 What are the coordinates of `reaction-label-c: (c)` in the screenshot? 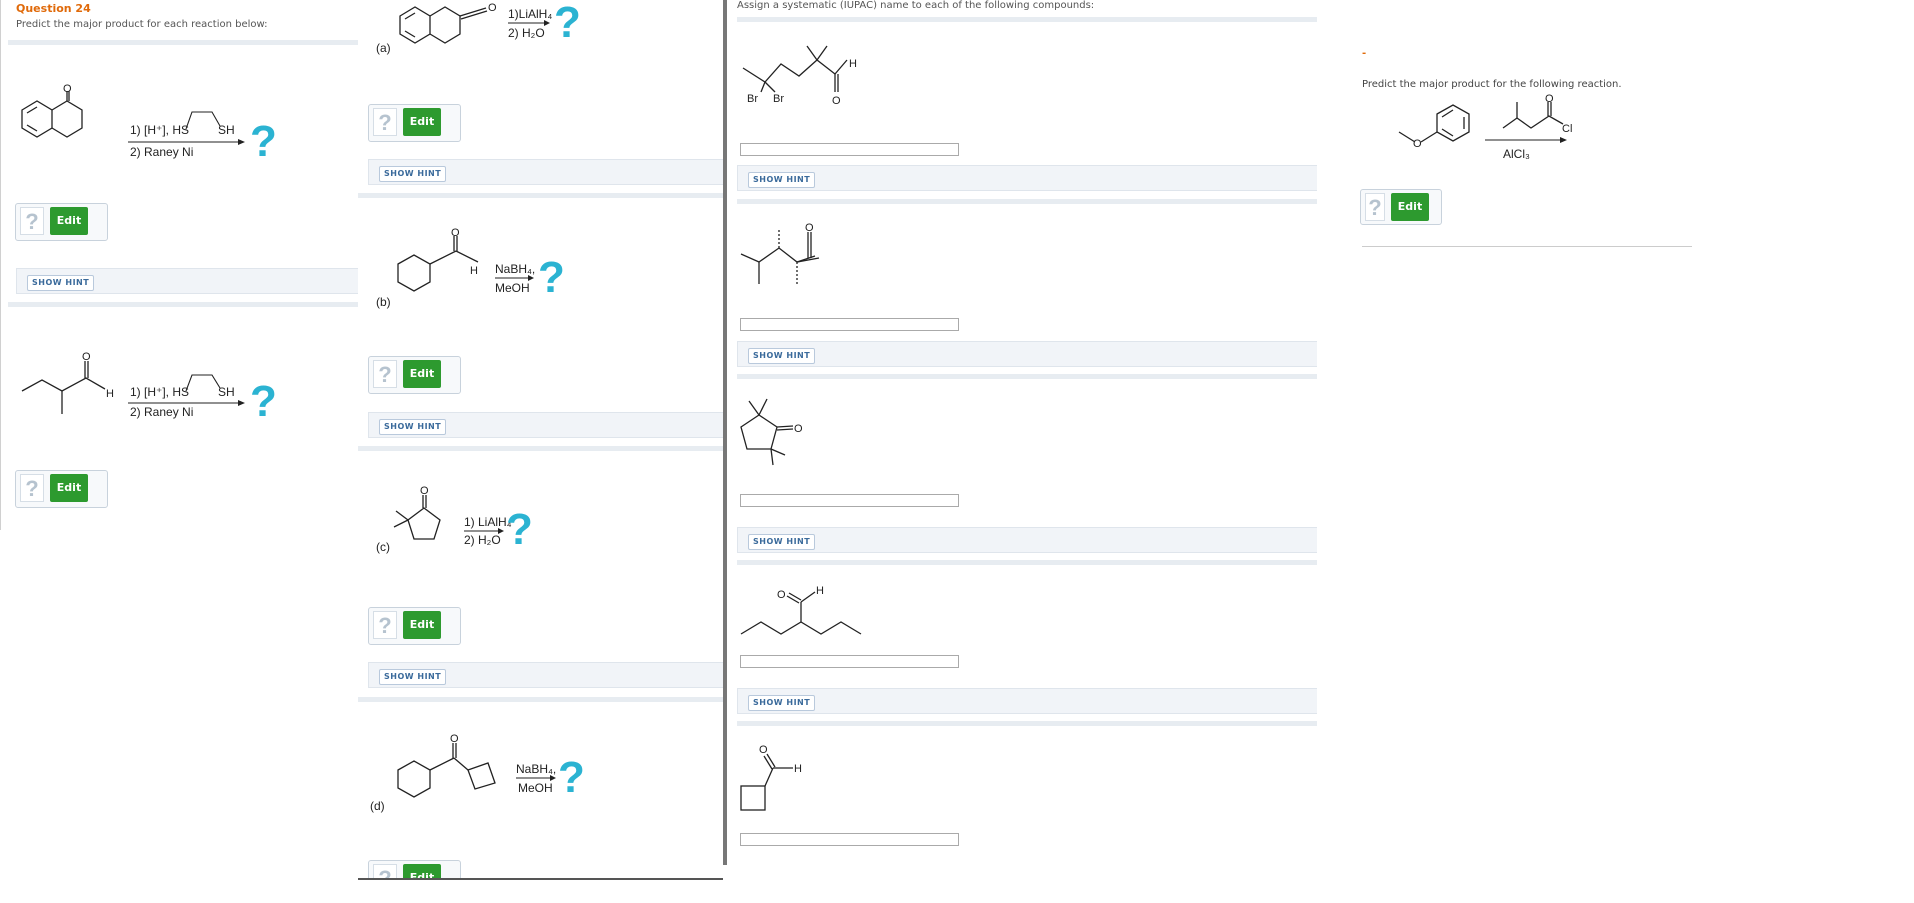 It's located at (383, 547).